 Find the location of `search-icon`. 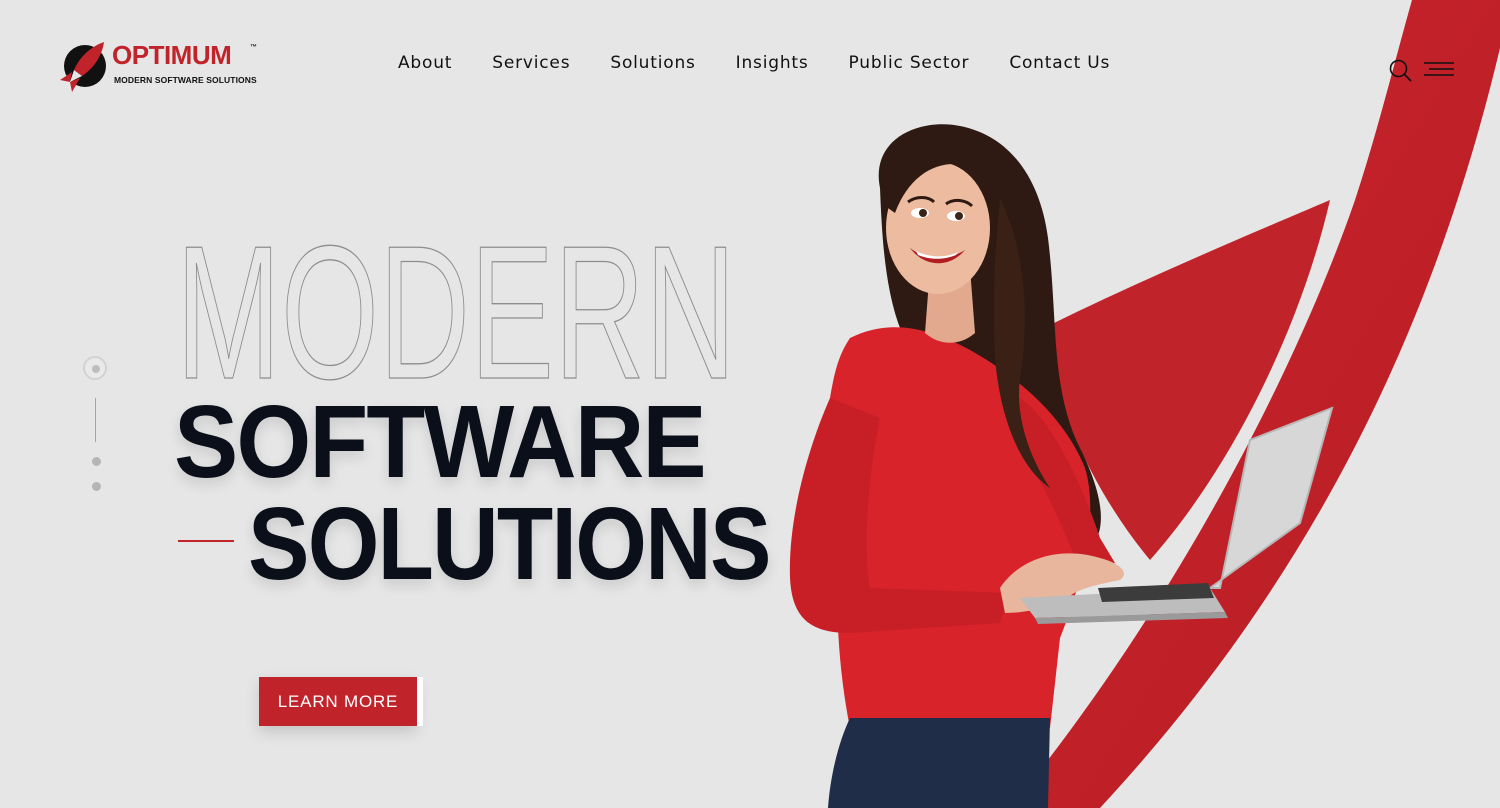

search-icon is located at coordinates (1400, 70).